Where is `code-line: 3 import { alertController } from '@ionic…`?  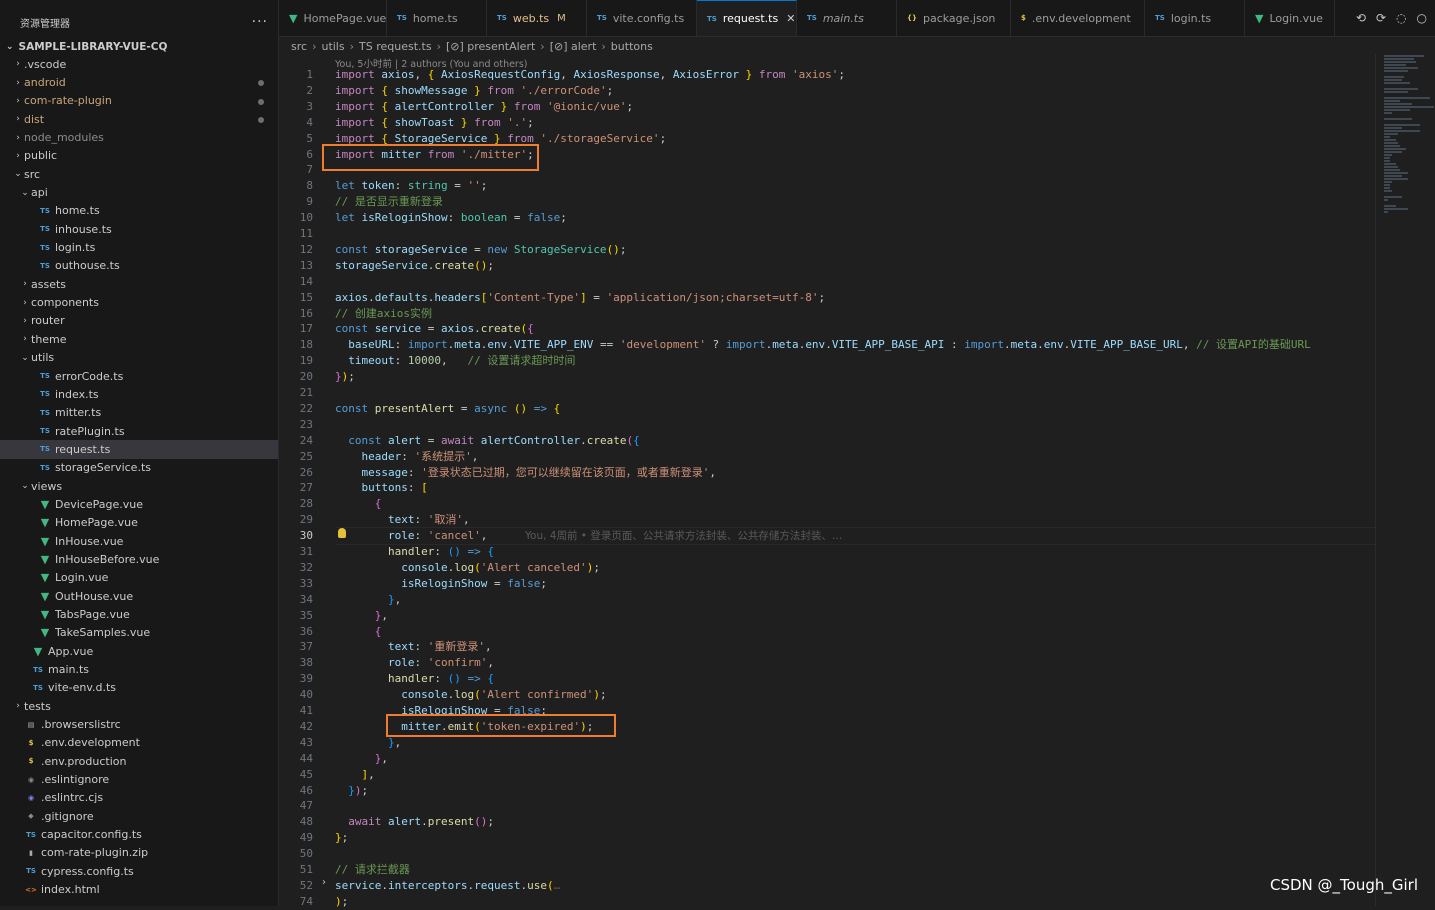 code-line: 3 import { alertController } from '@ionic… is located at coordinates (824, 107).